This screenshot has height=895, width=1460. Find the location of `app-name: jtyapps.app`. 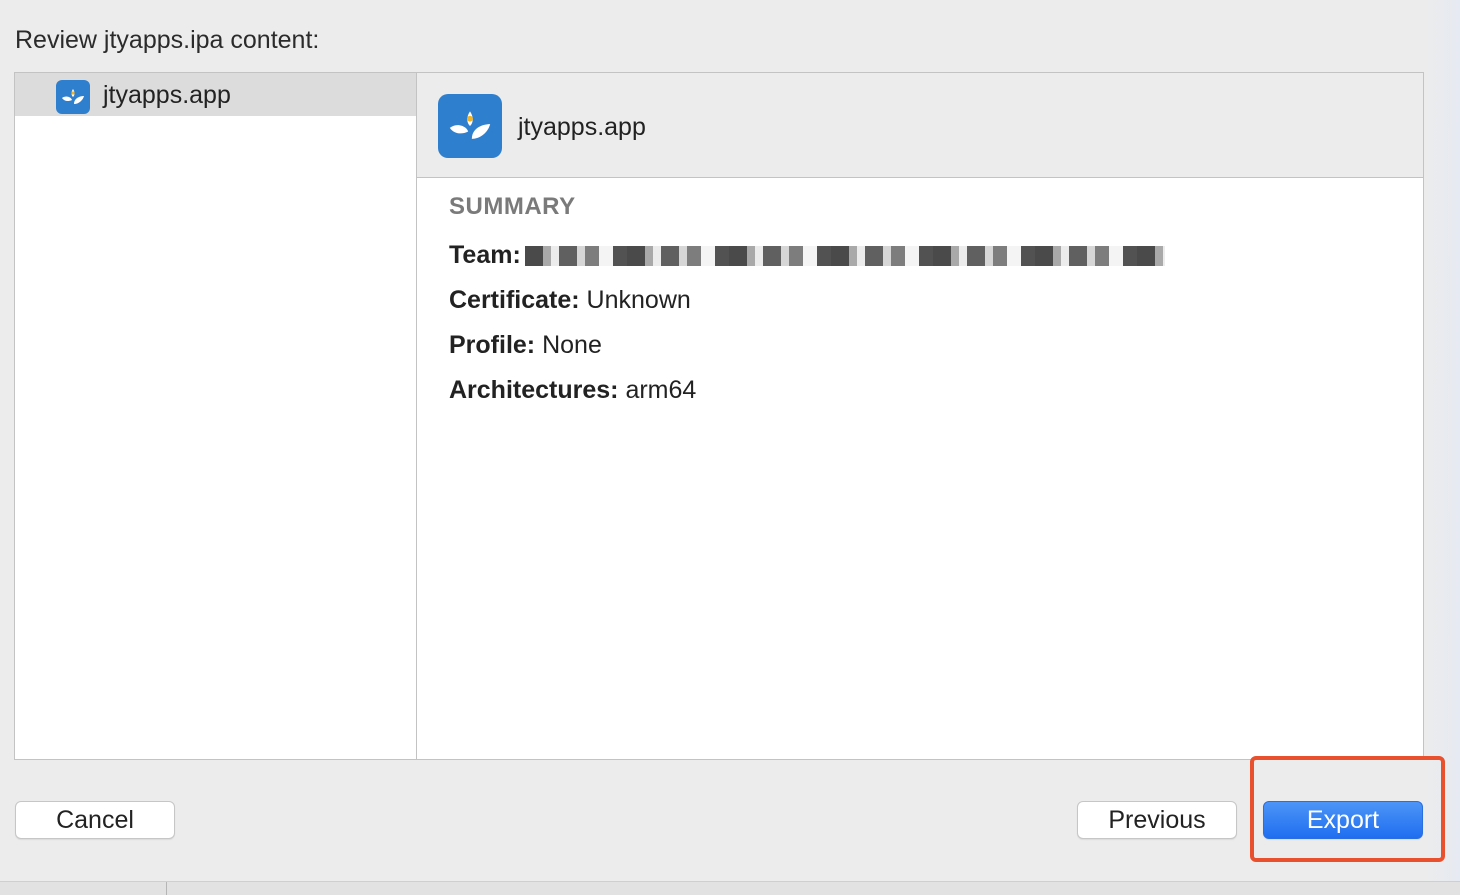

app-name: jtyapps.app is located at coordinates (582, 127).